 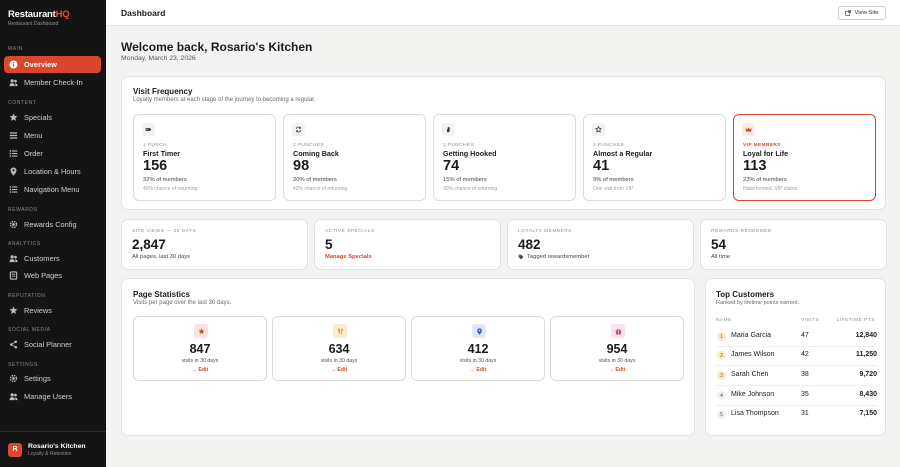 What do you see at coordinates (796, 337) in the screenshot?
I see `table-row: 1 Maria Garcia 47 12,840` at bounding box center [796, 337].